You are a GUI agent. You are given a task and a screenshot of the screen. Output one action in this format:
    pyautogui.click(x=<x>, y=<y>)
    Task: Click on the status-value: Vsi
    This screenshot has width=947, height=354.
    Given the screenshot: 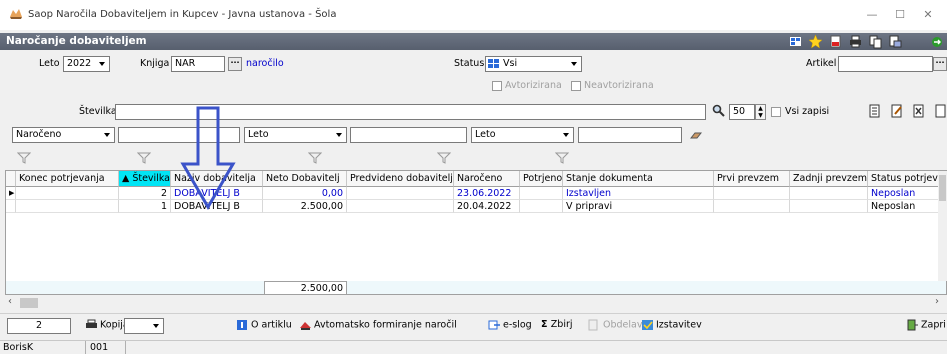 What is the action you would take?
    pyautogui.click(x=510, y=63)
    